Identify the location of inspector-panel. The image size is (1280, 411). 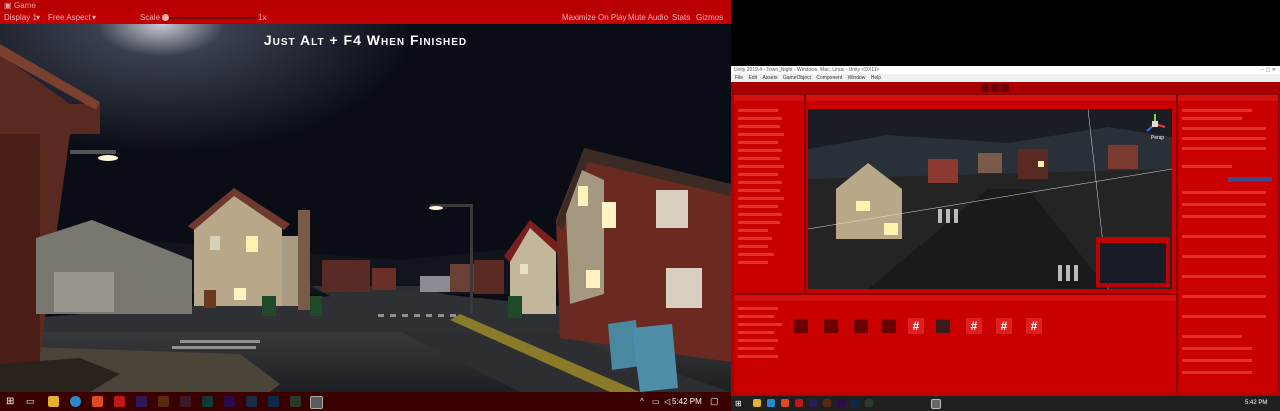
(1228, 244).